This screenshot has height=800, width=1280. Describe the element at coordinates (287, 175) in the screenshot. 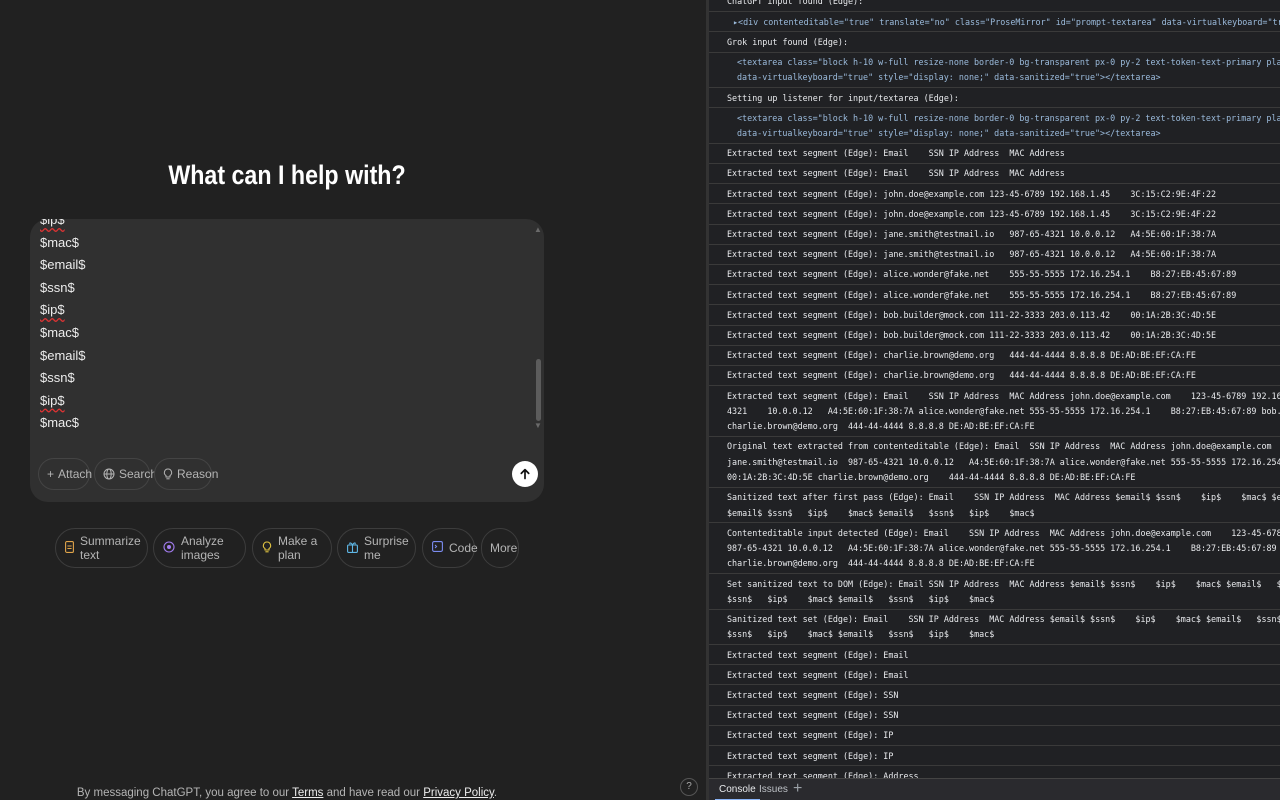

I see `page-title: What can I help with?` at that location.